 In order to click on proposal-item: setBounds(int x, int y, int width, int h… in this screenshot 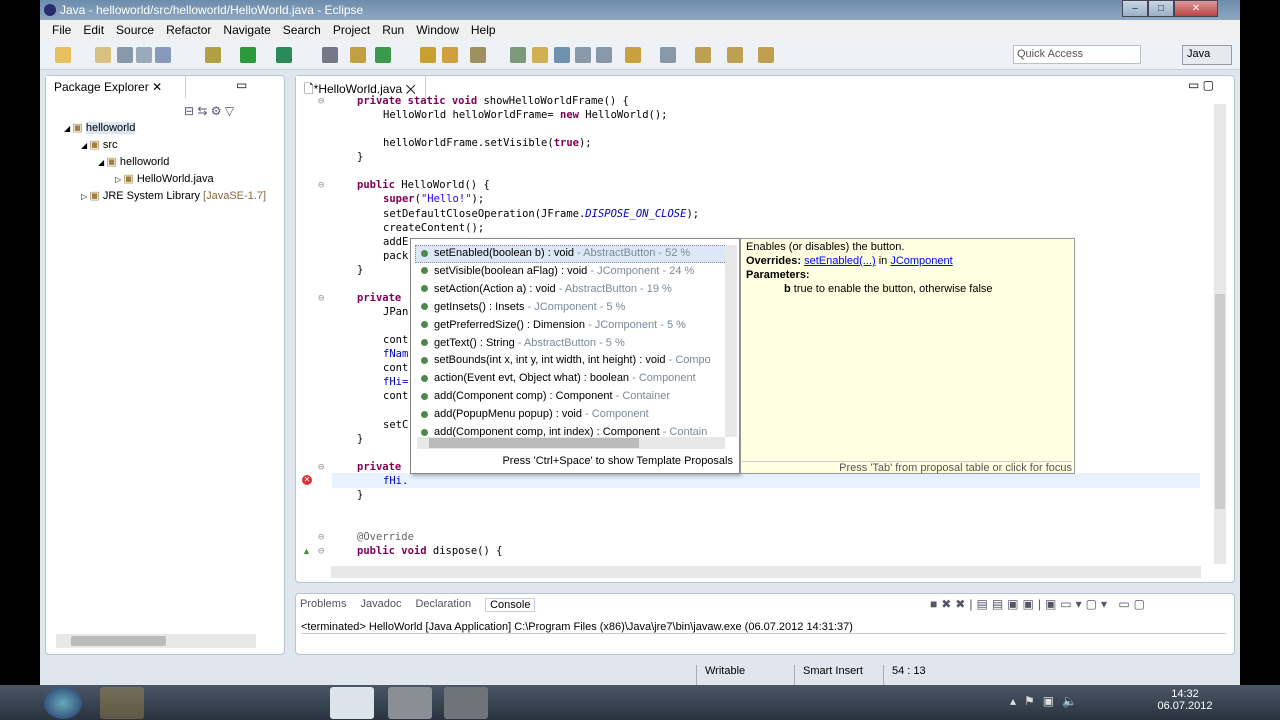, I will do `click(566, 360)`.